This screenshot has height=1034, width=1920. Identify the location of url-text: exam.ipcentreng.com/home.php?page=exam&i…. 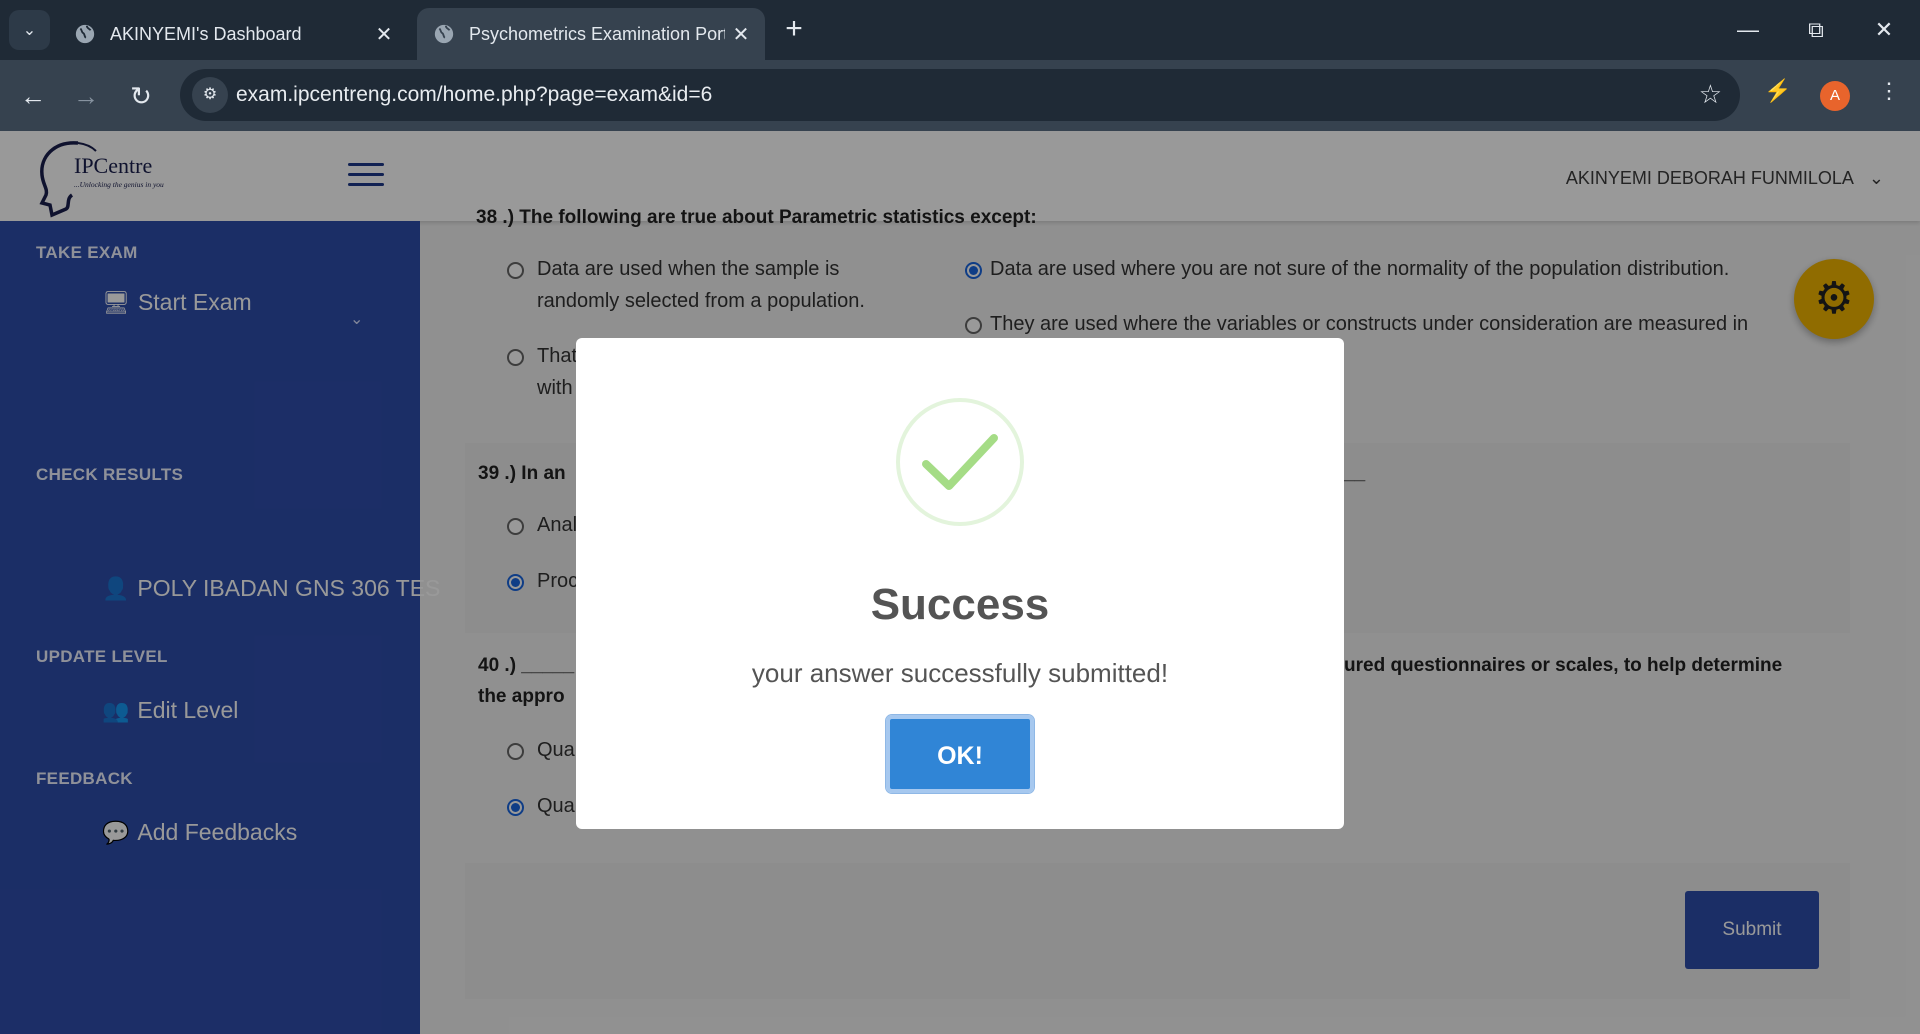
(474, 95).